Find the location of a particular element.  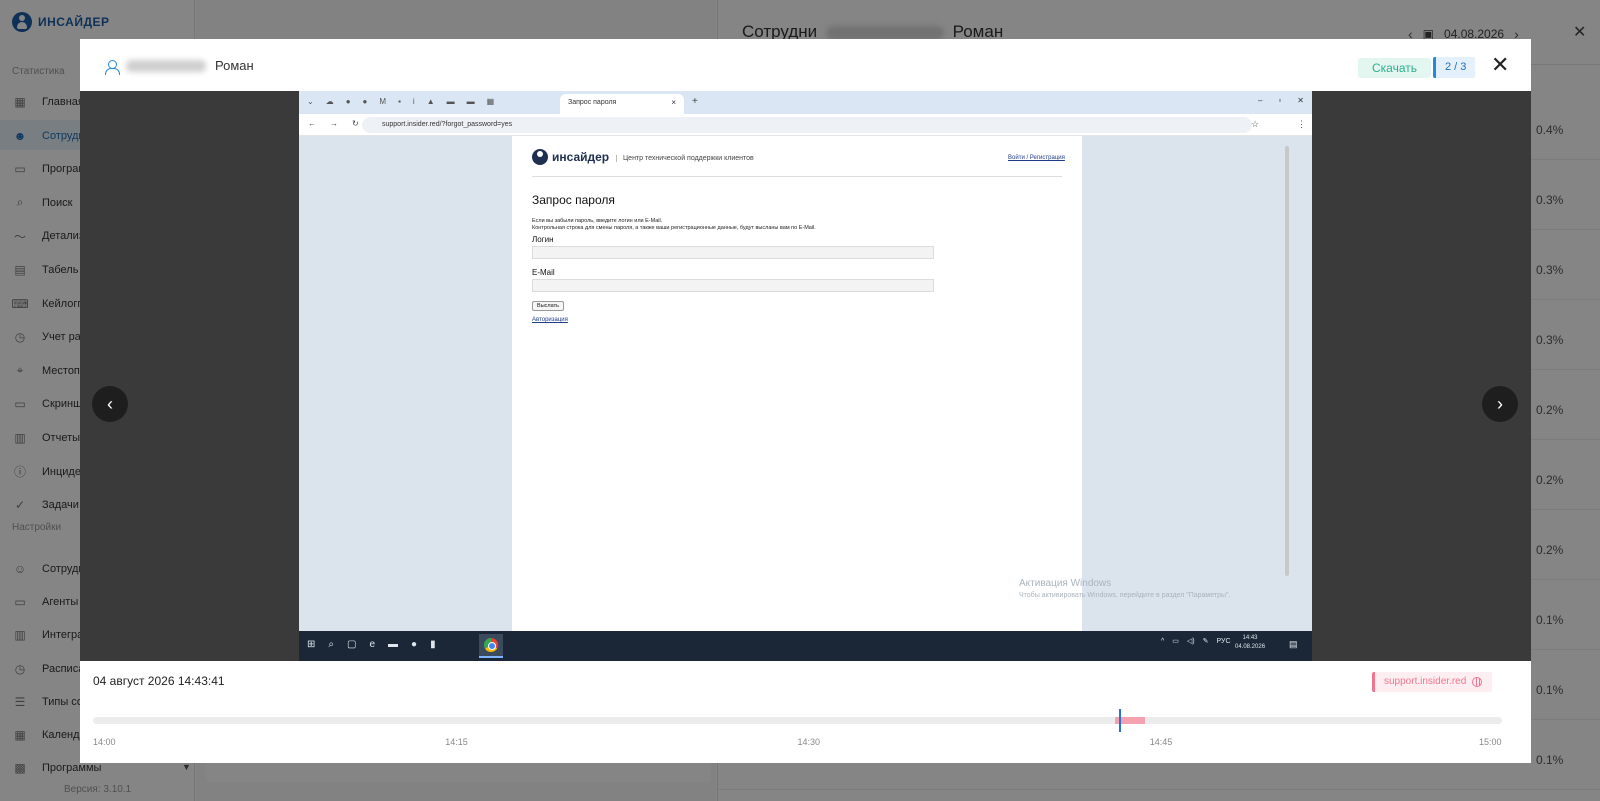

restore-icon: ▫ is located at coordinates (1280, 100).